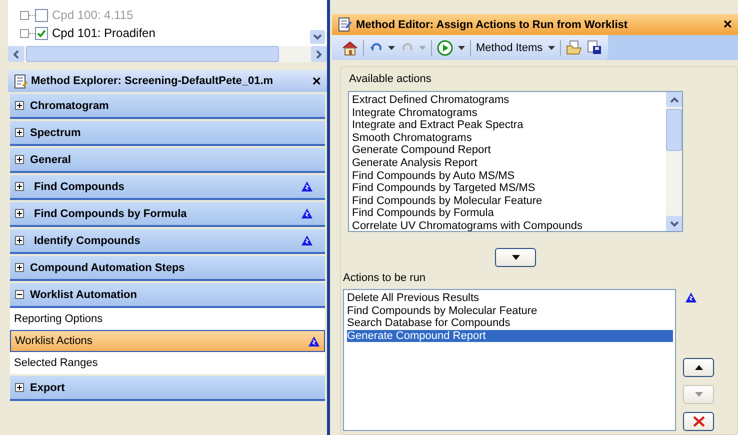  What do you see at coordinates (574, 47) in the screenshot?
I see `open-folder-icon` at bounding box center [574, 47].